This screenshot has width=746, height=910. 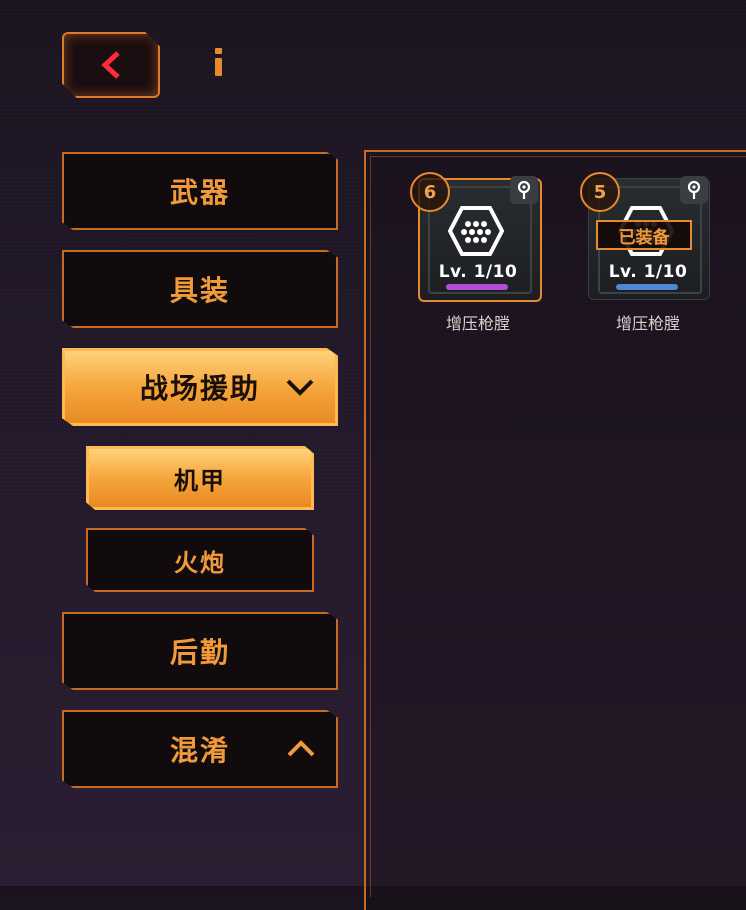 I want to click on category-logistics: 后勤, so click(x=200, y=651).